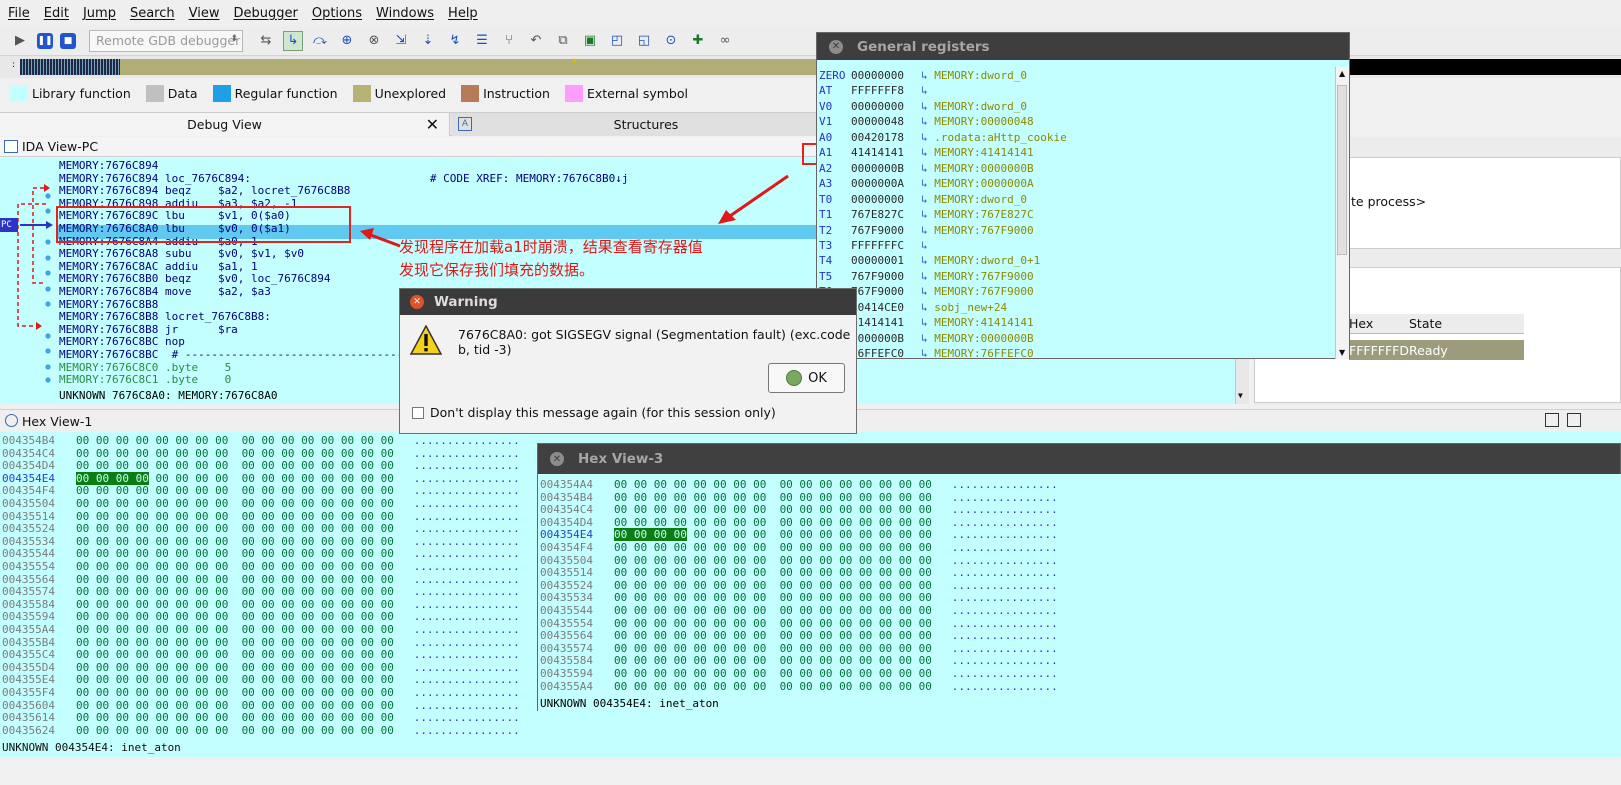 The width and height of the screenshot is (1621, 785). I want to click on run-to-cursor-icon: ⇲, so click(401, 41).